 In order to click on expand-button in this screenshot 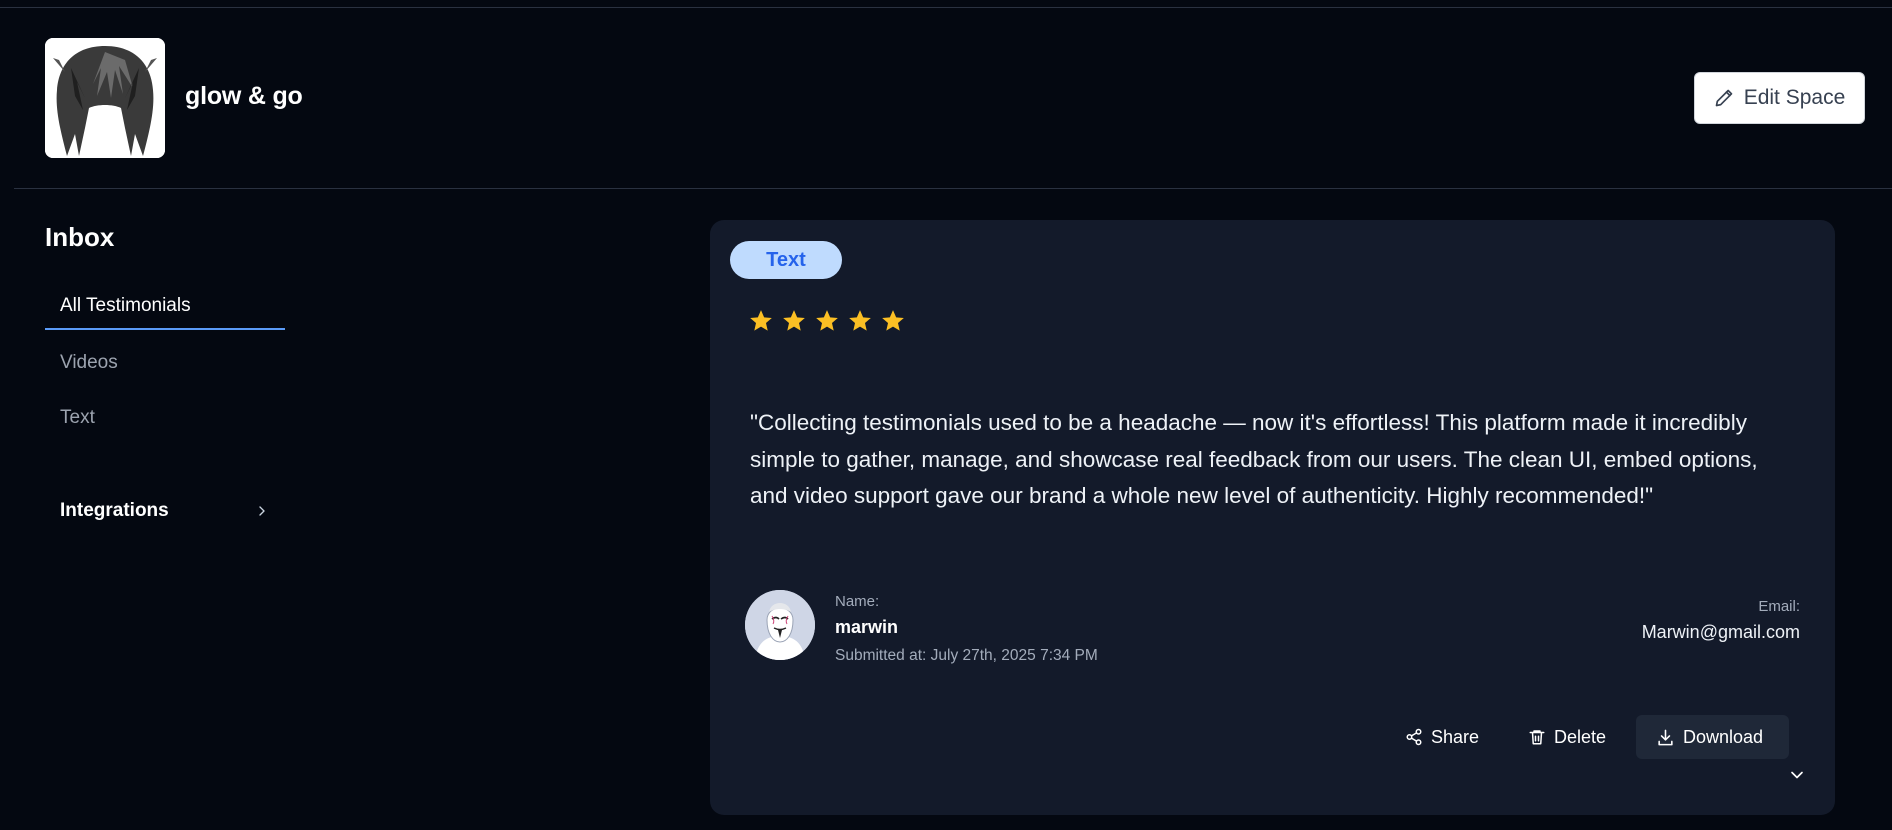, I will do `click(1797, 777)`.